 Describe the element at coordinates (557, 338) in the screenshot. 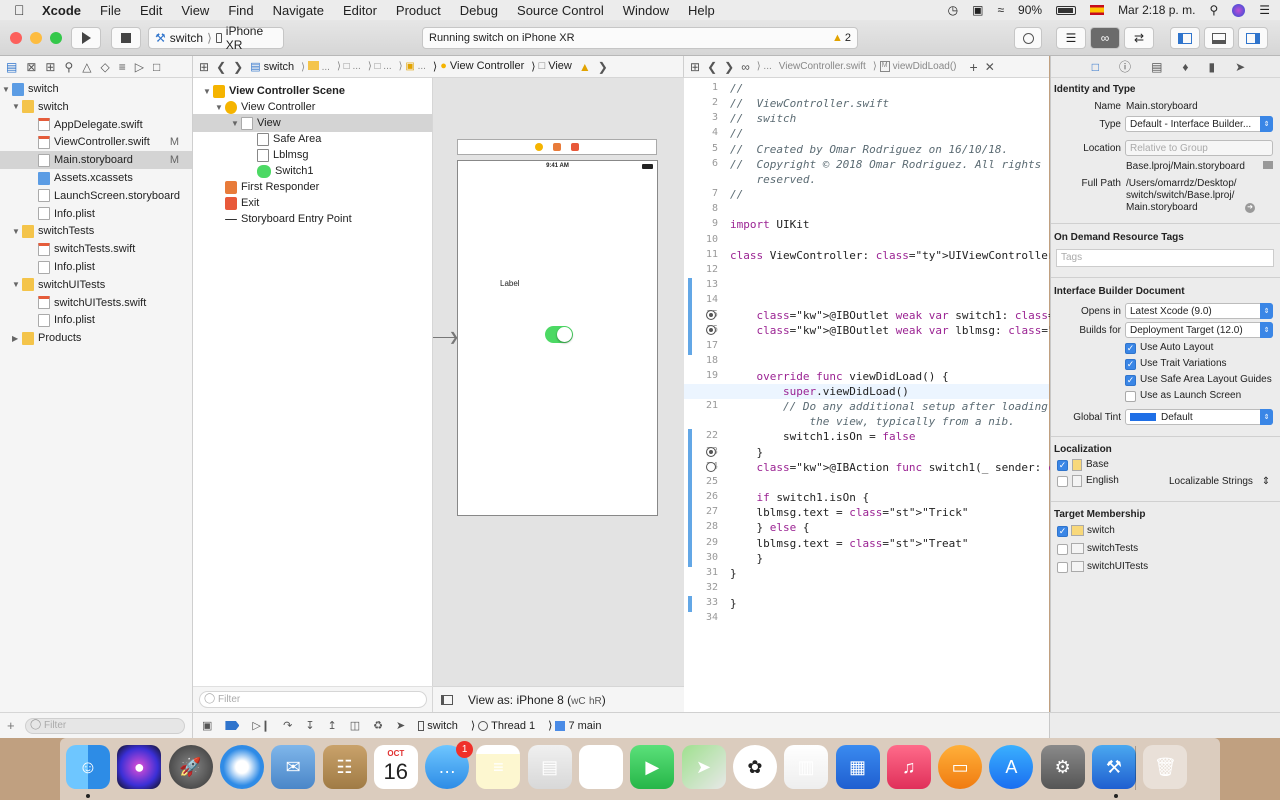

I see `iphone-view: 9:41 AM Label` at that location.